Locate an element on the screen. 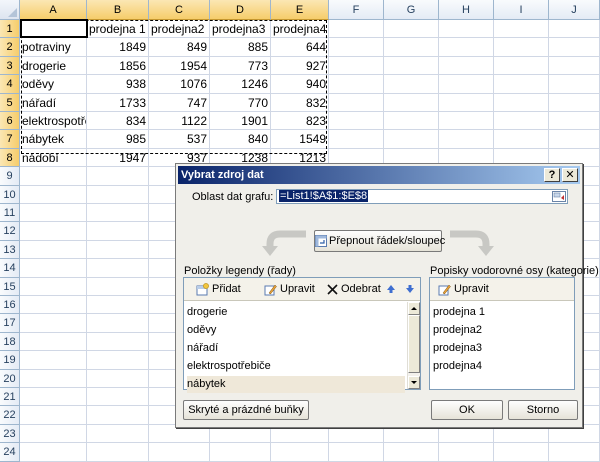  cell-i3 is located at coordinates (521, 66).